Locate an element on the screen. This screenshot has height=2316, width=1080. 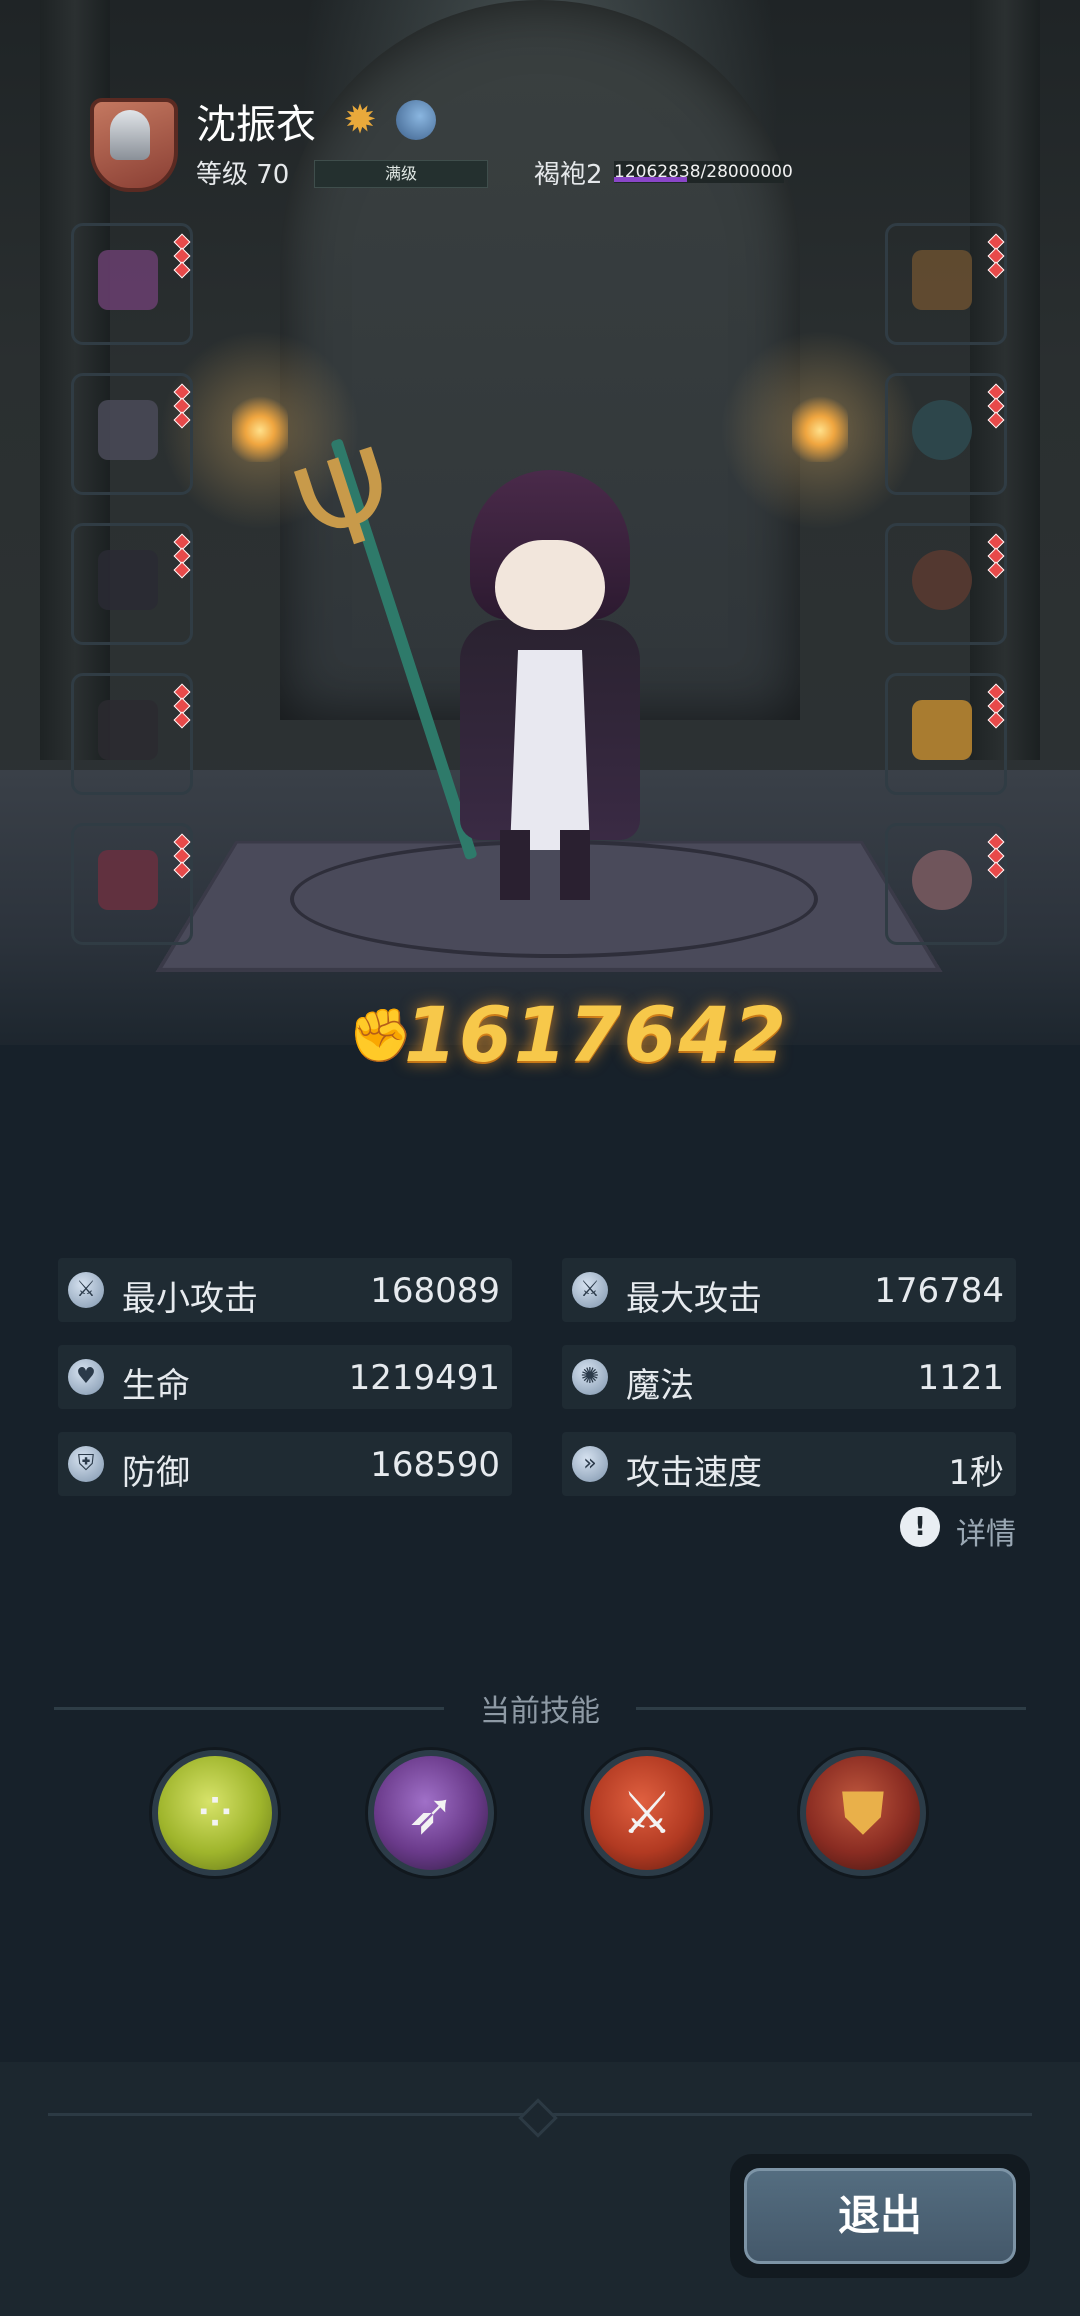
skills-title: 当前技能 is located at coordinates (540, 1711).